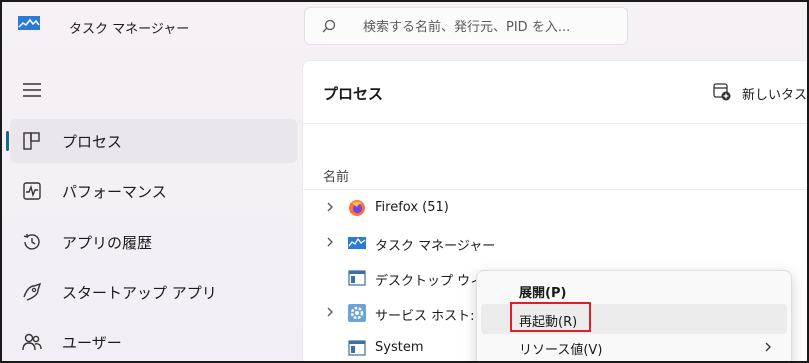 The height and width of the screenshot is (363, 809). What do you see at coordinates (634, 319) in the screenshot?
I see `menu-item-restart: 再起動(R)` at bounding box center [634, 319].